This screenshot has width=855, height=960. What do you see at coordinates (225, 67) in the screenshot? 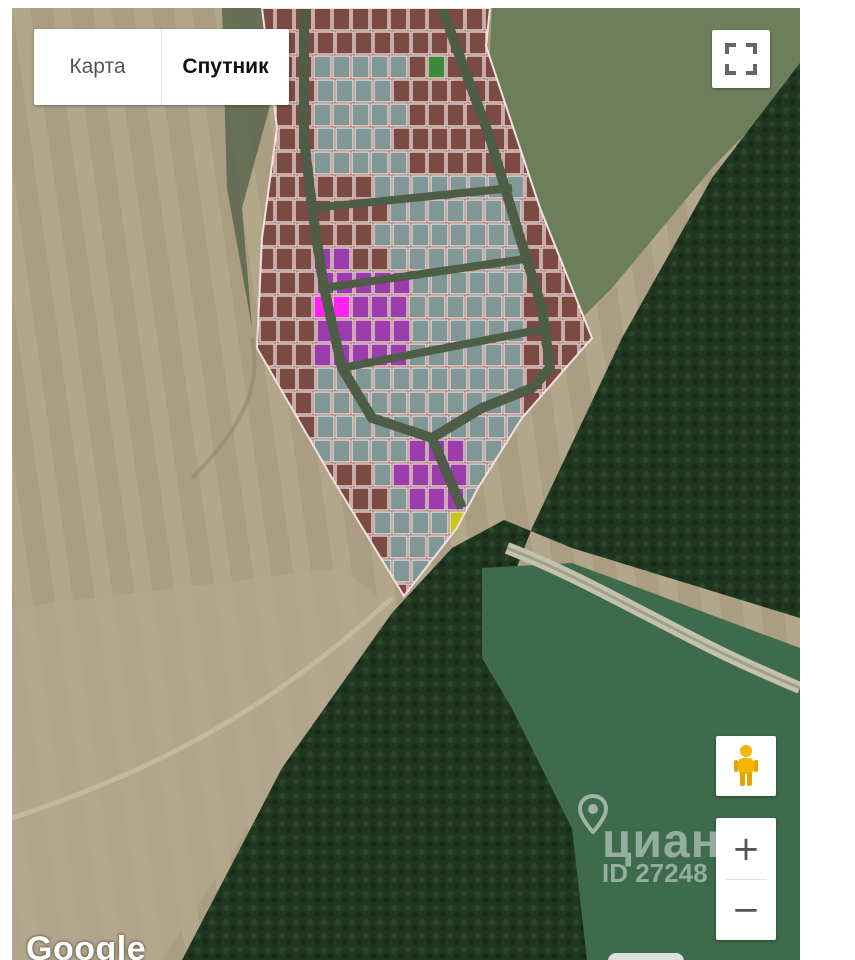
I see `map-type-satellite-button: Спутник` at bounding box center [225, 67].